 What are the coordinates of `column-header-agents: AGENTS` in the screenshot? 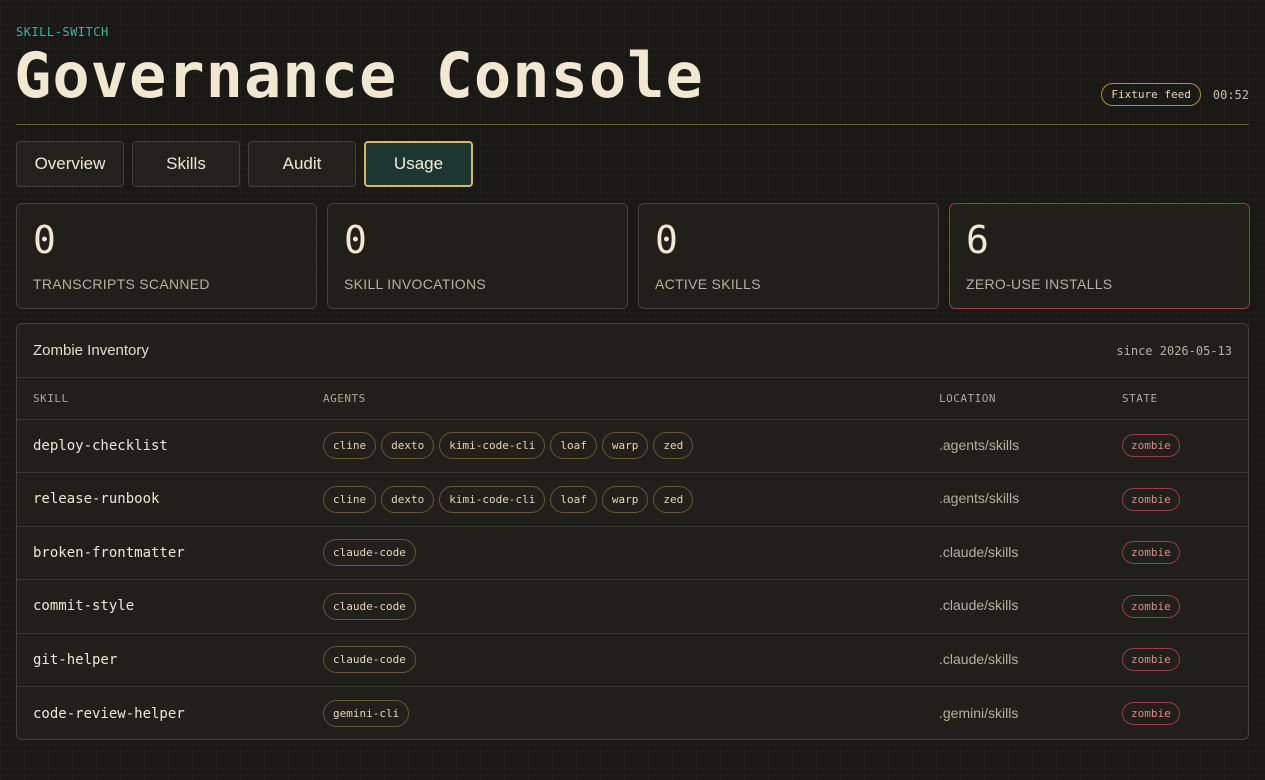 It's located at (631, 399).